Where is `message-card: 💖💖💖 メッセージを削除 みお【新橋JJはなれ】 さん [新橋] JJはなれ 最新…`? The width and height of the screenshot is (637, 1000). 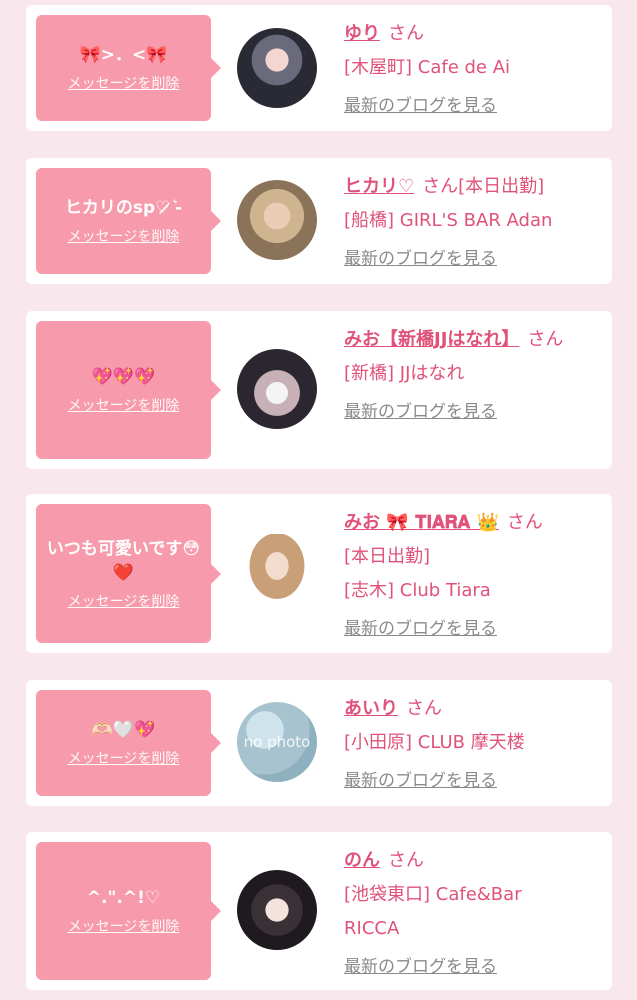
message-card: 💖💖💖 メッセージを削除 みお【新橋JJはなれ】 さん [新橋] JJはなれ 最新… is located at coordinates (319, 390).